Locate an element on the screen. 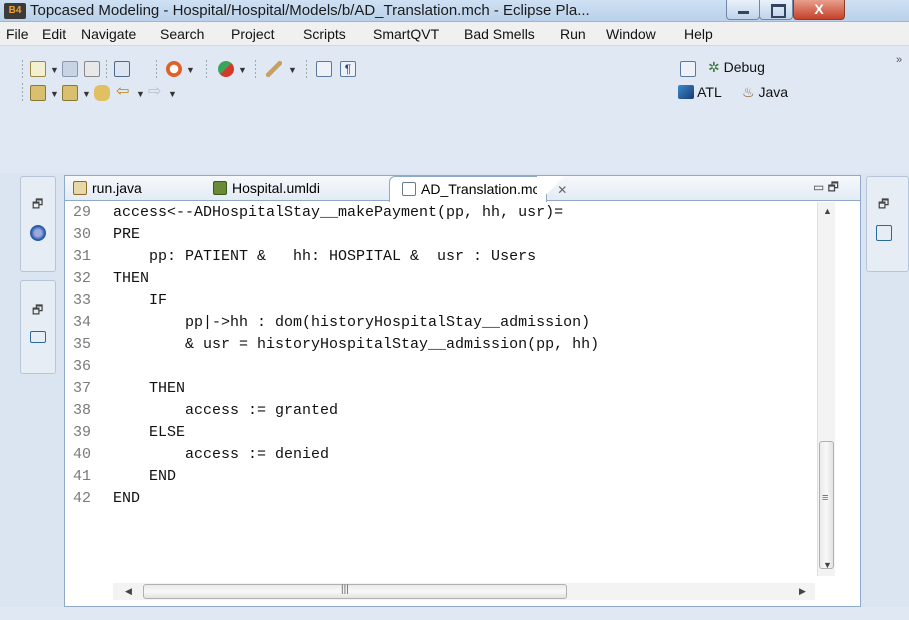  new-dropdown-icon: ▼ is located at coordinates (54, 70).